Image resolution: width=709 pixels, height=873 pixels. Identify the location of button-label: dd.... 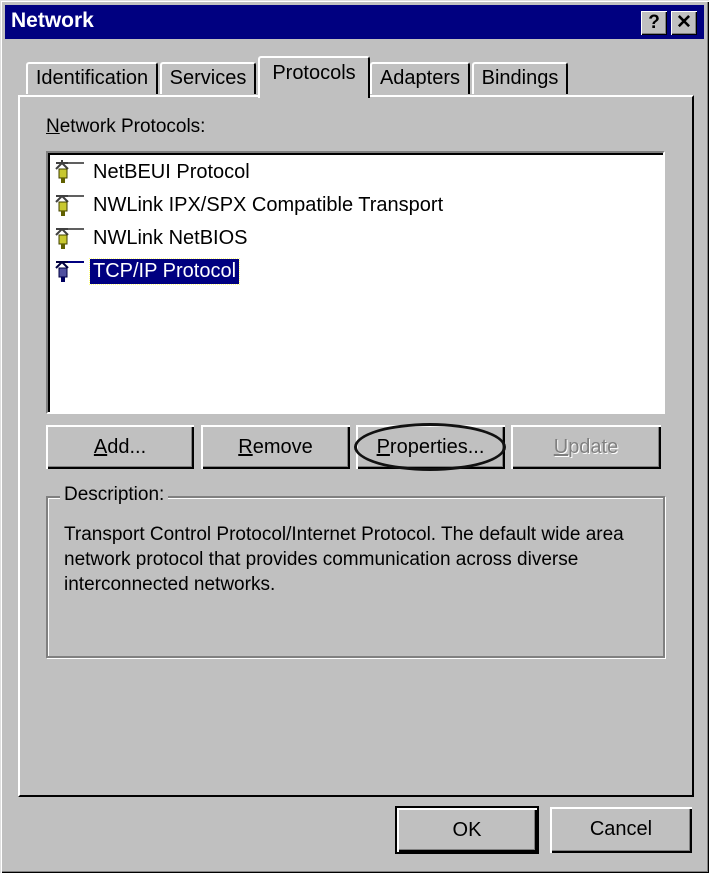
(127, 447).